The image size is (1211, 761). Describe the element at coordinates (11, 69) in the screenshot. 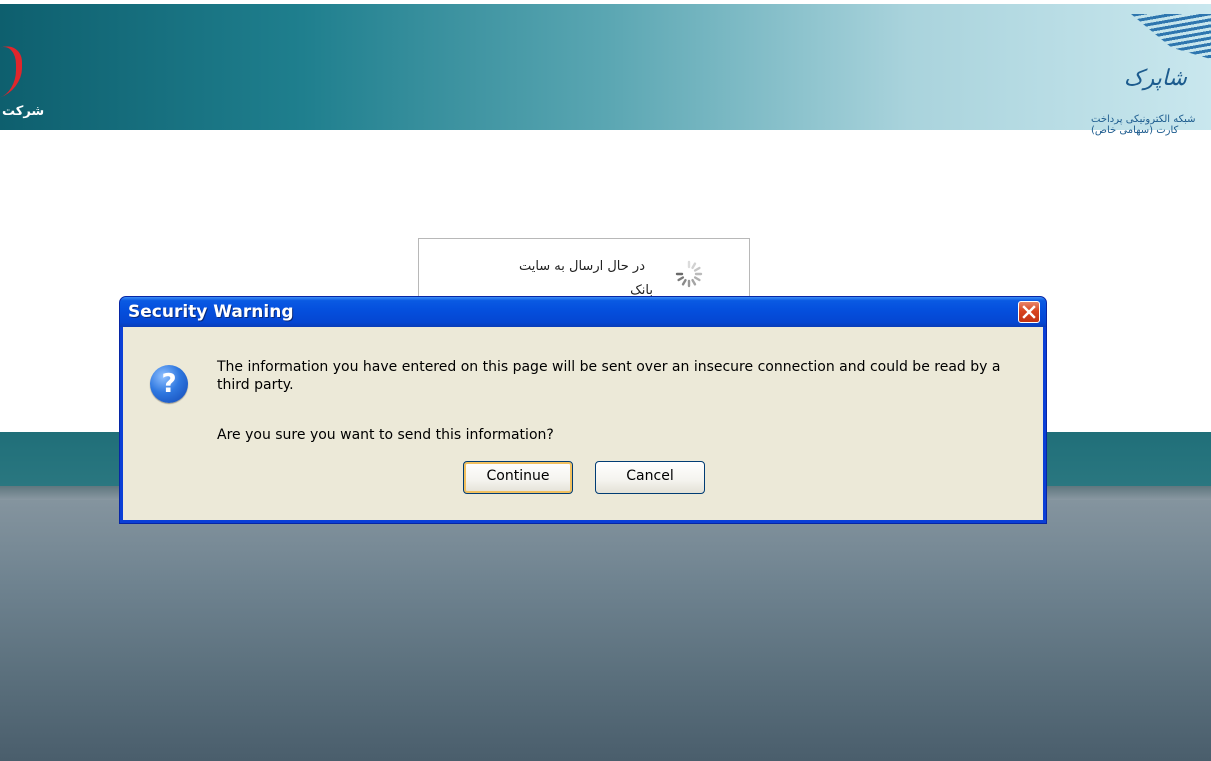

I see `logo-swoosh` at that location.